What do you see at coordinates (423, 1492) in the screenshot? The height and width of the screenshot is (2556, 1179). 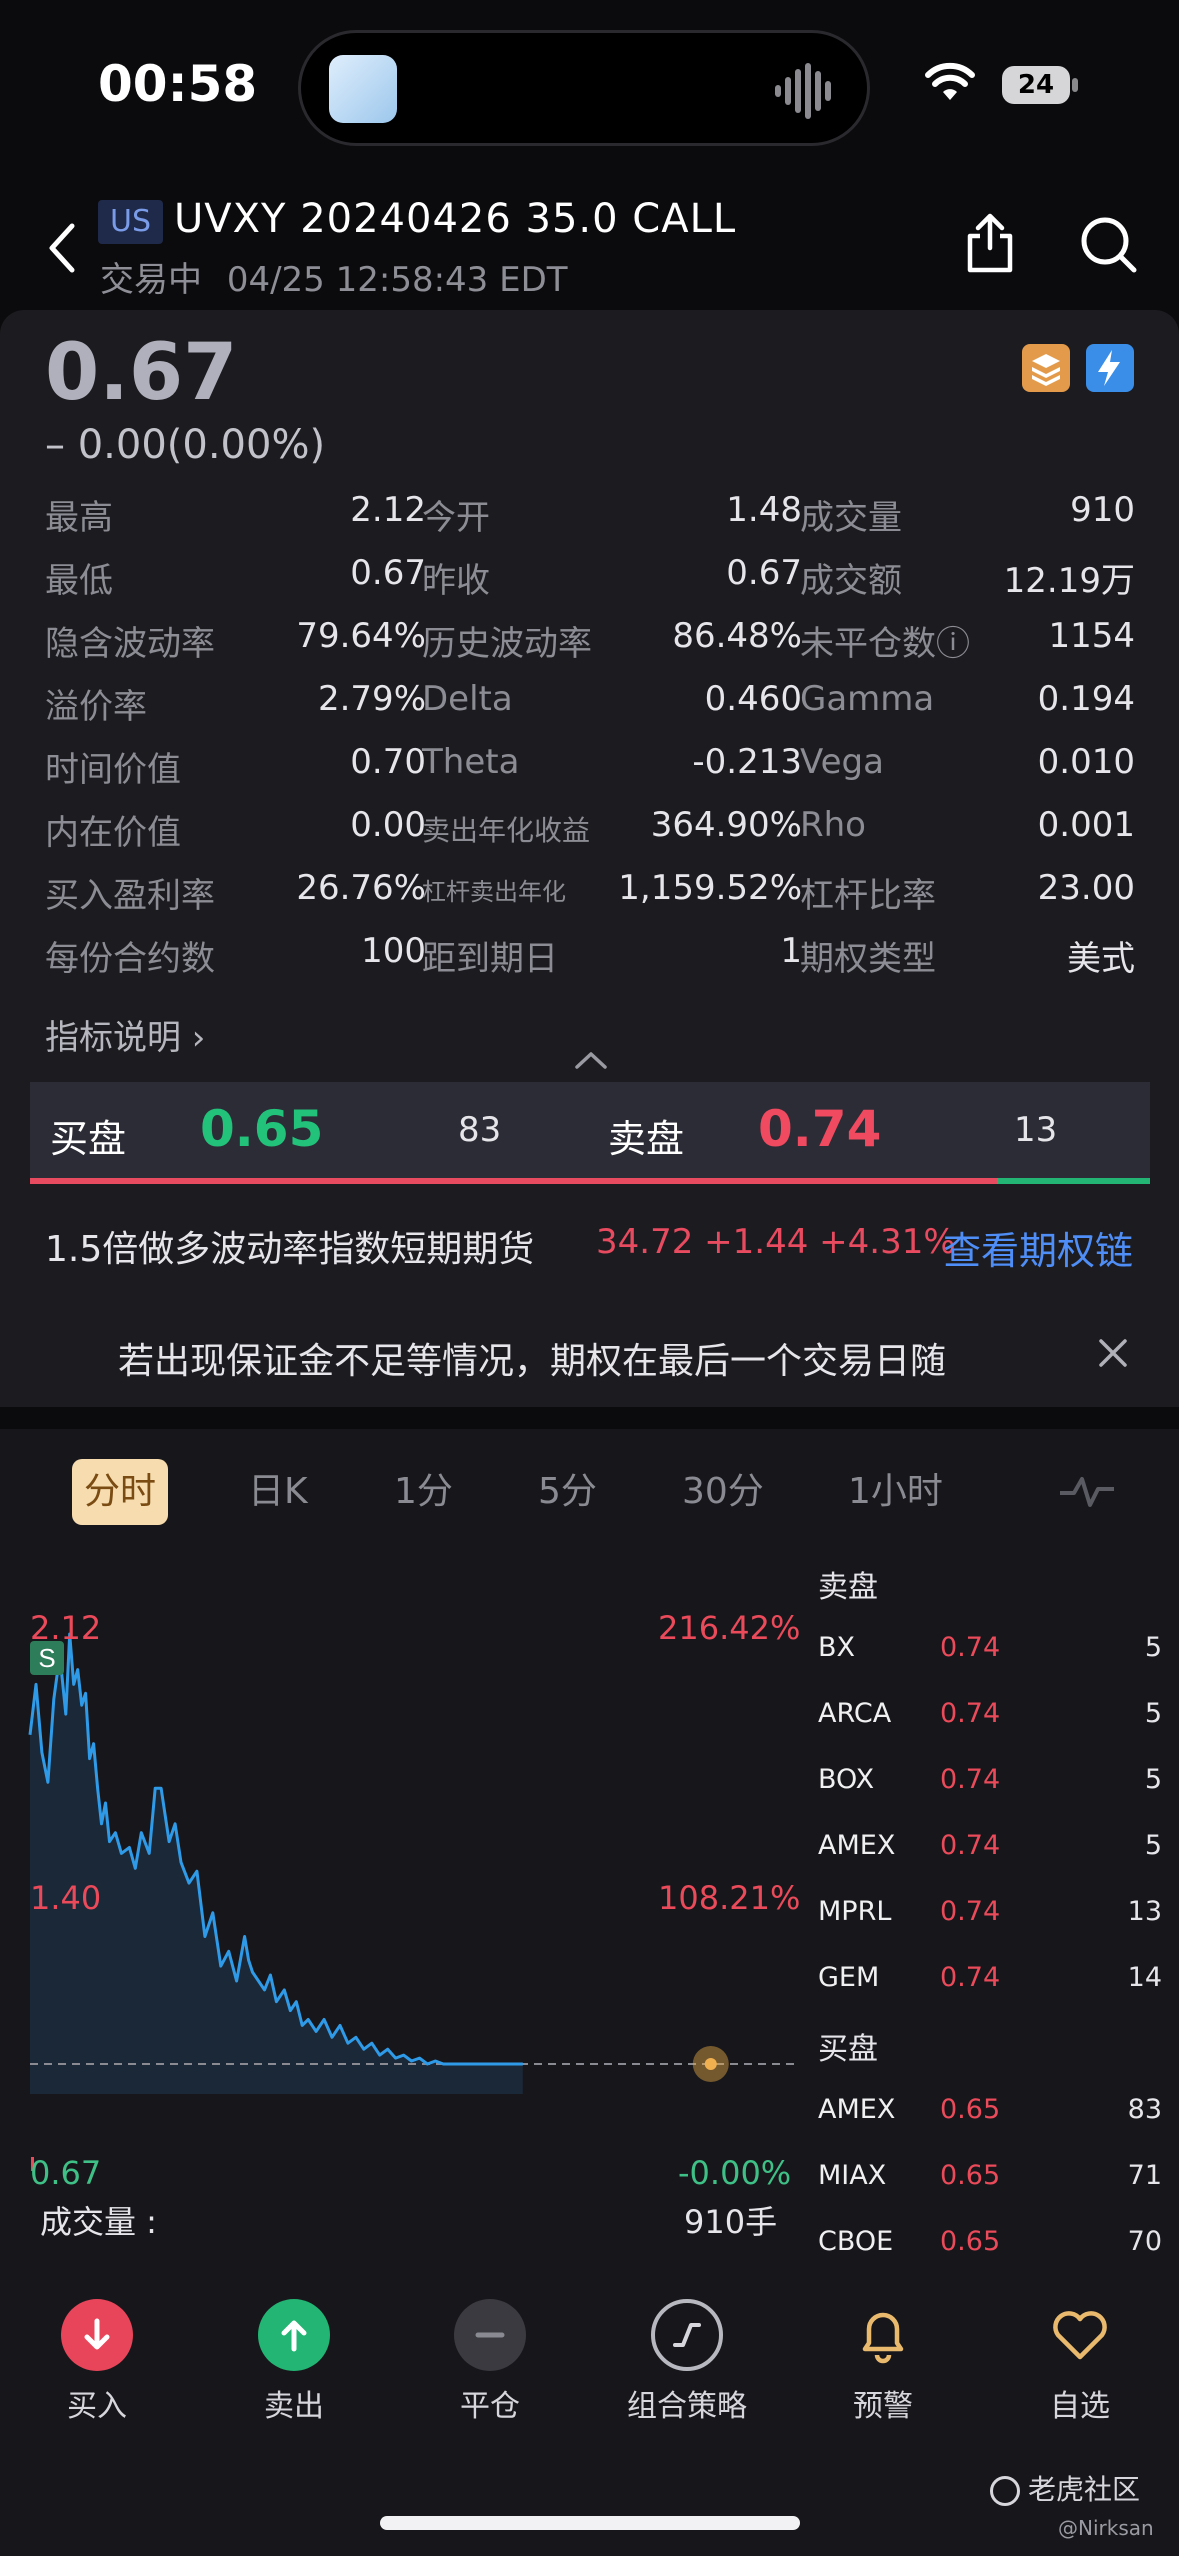 I see `tab-1min: 1分` at bounding box center [423, 1492].